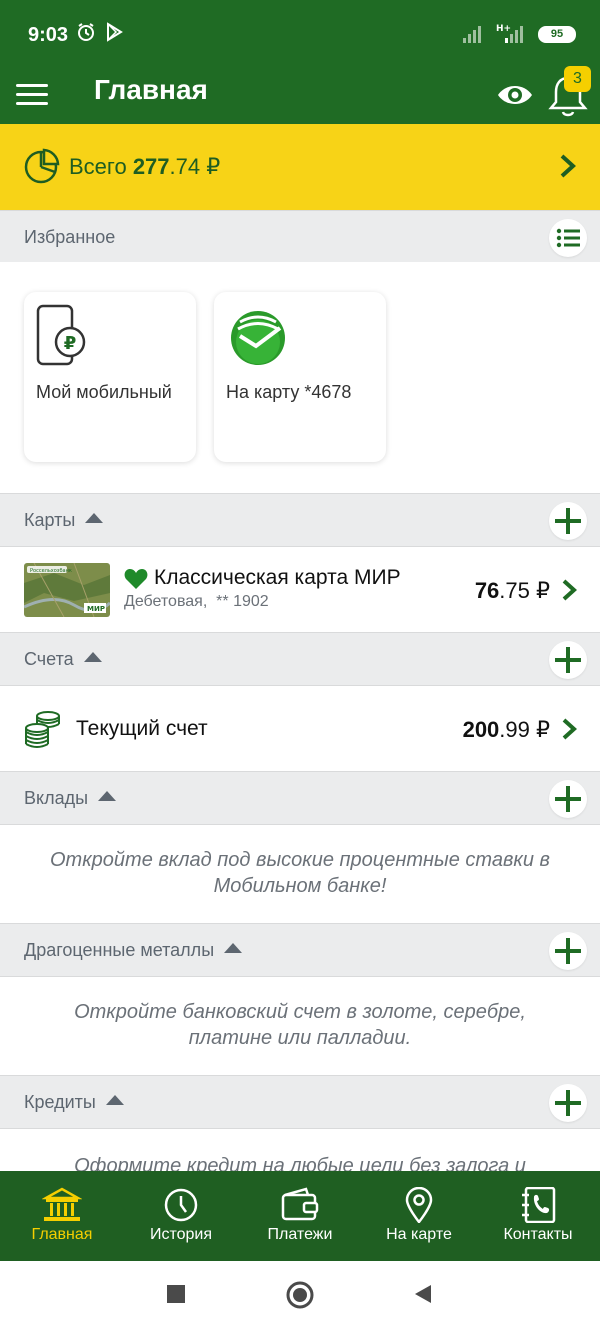 The height and width of the screenshot is (1332, 600). What do you see at coordinates (300, 237) in the screenshot?
I see `favorites-header: Избранное` at bounding box center [300, 237].